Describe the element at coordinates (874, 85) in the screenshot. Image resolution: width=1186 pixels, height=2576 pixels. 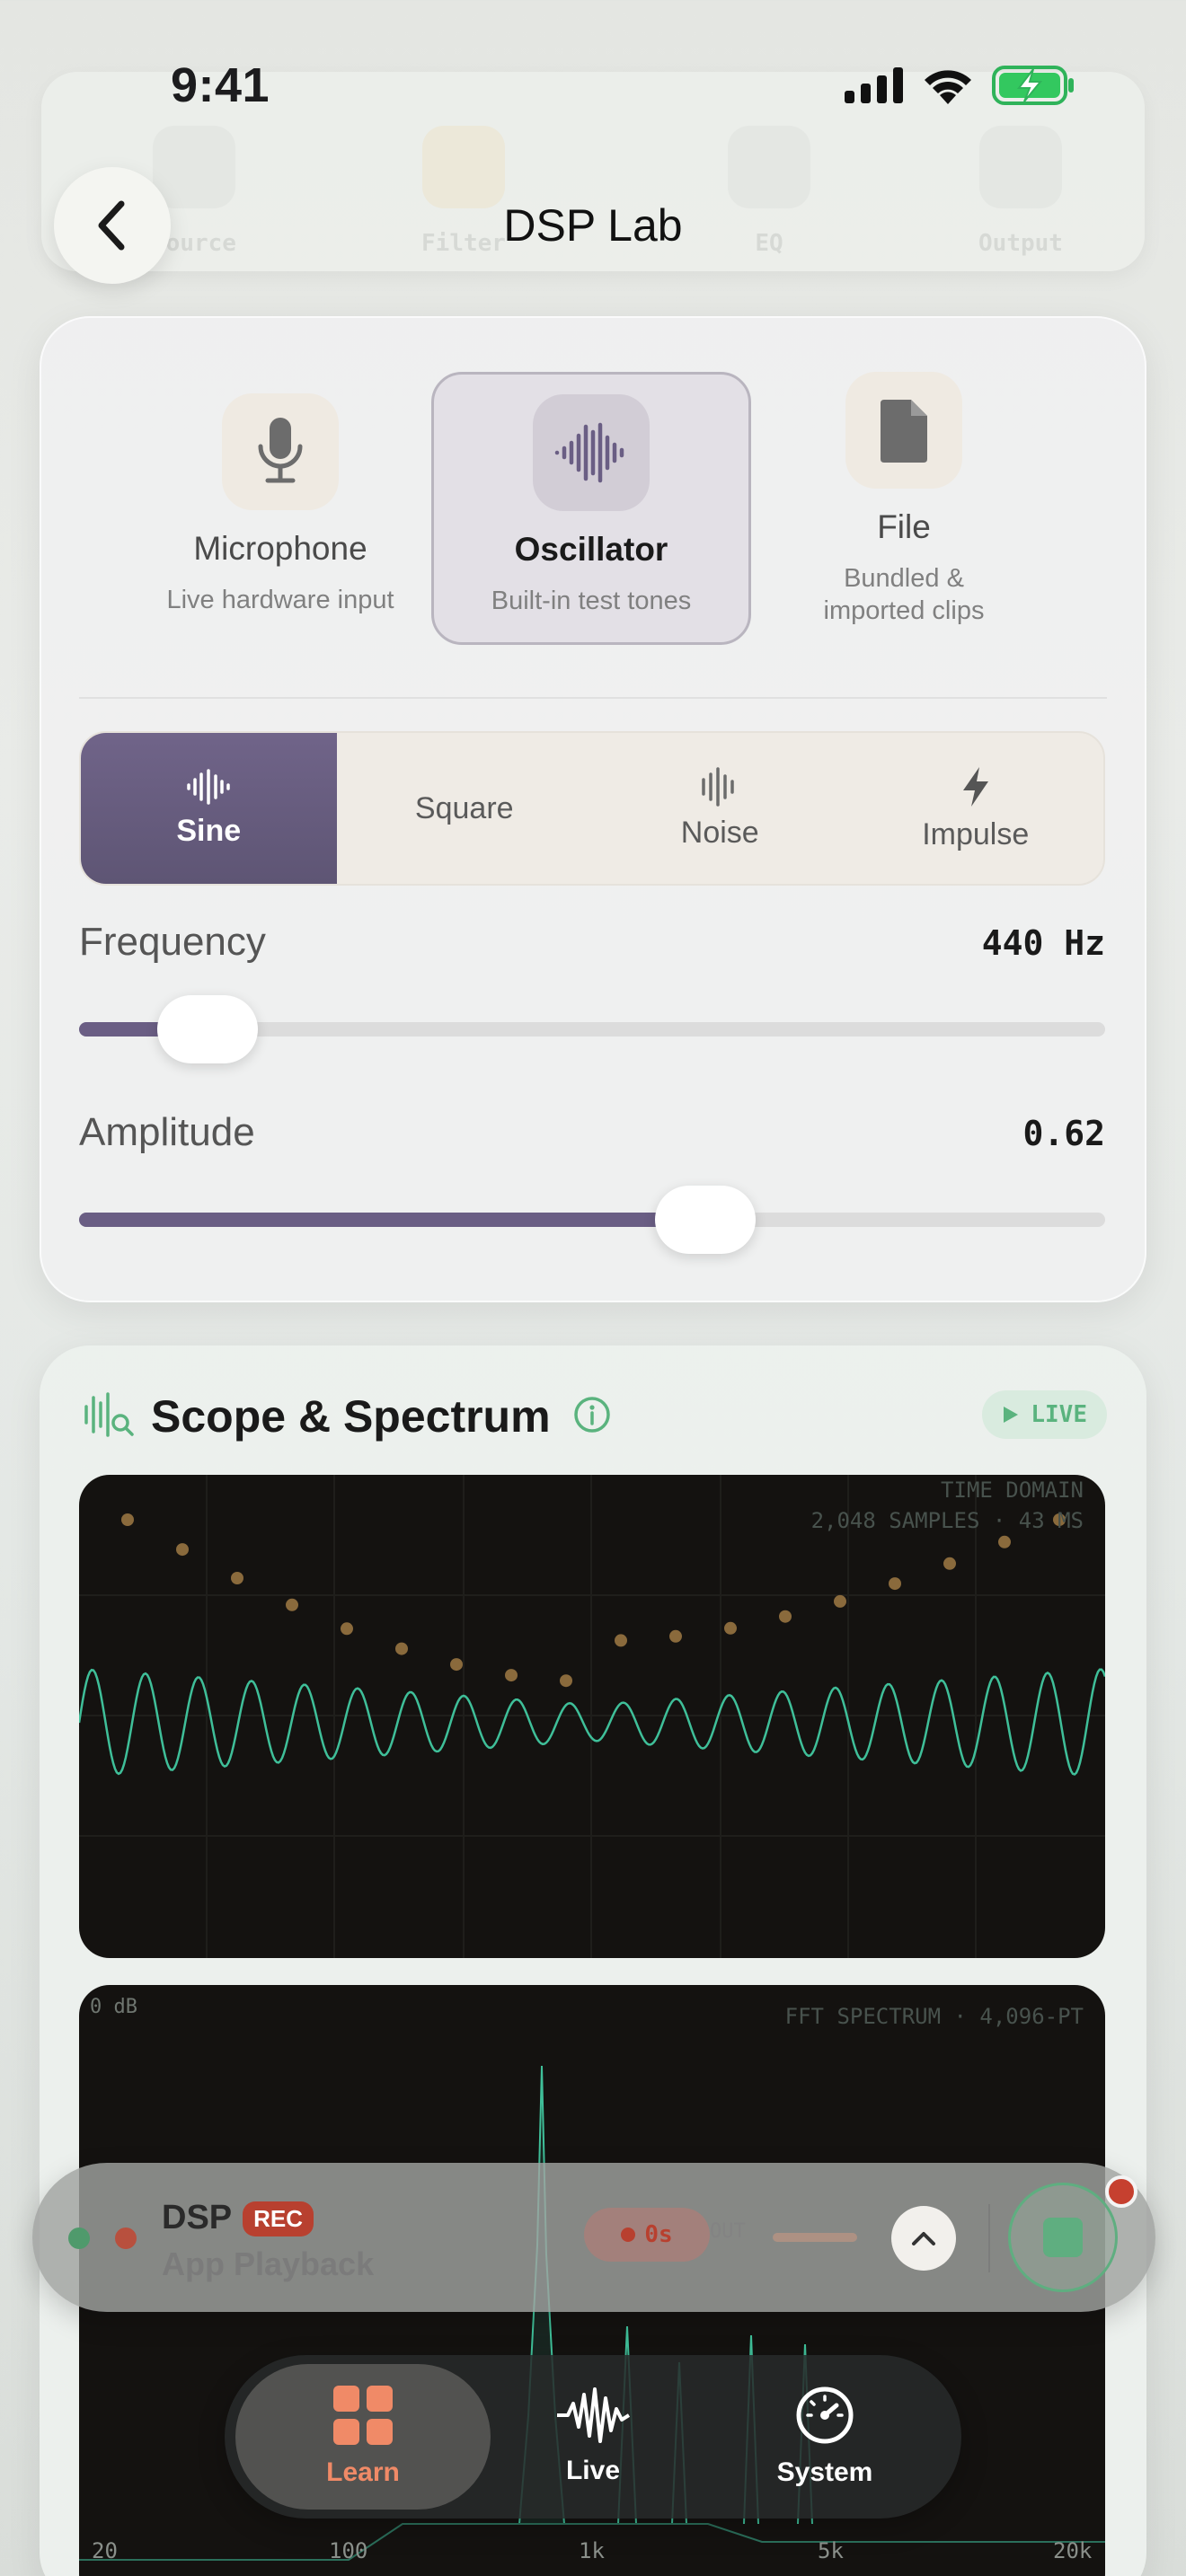
I see `cellular-signal-icon` at that location.